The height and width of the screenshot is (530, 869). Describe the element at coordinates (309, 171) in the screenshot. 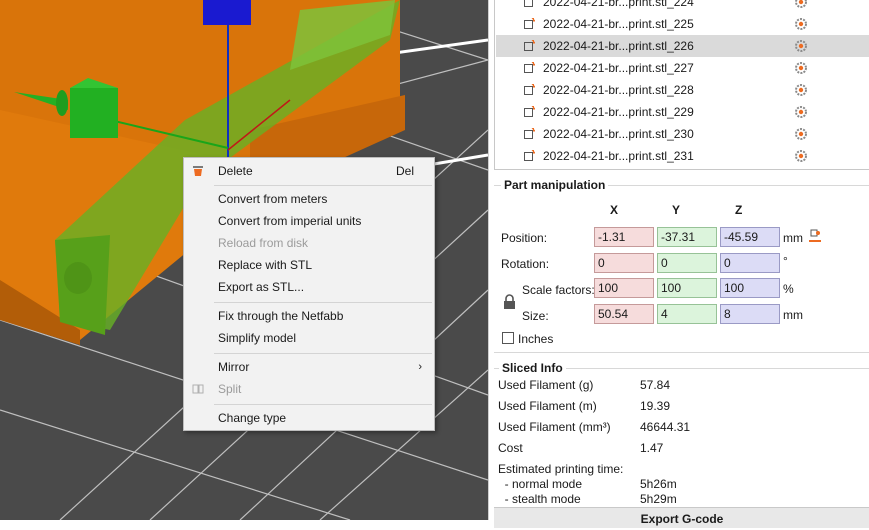

I see `menu-item-delete: Delete Del` at that location.